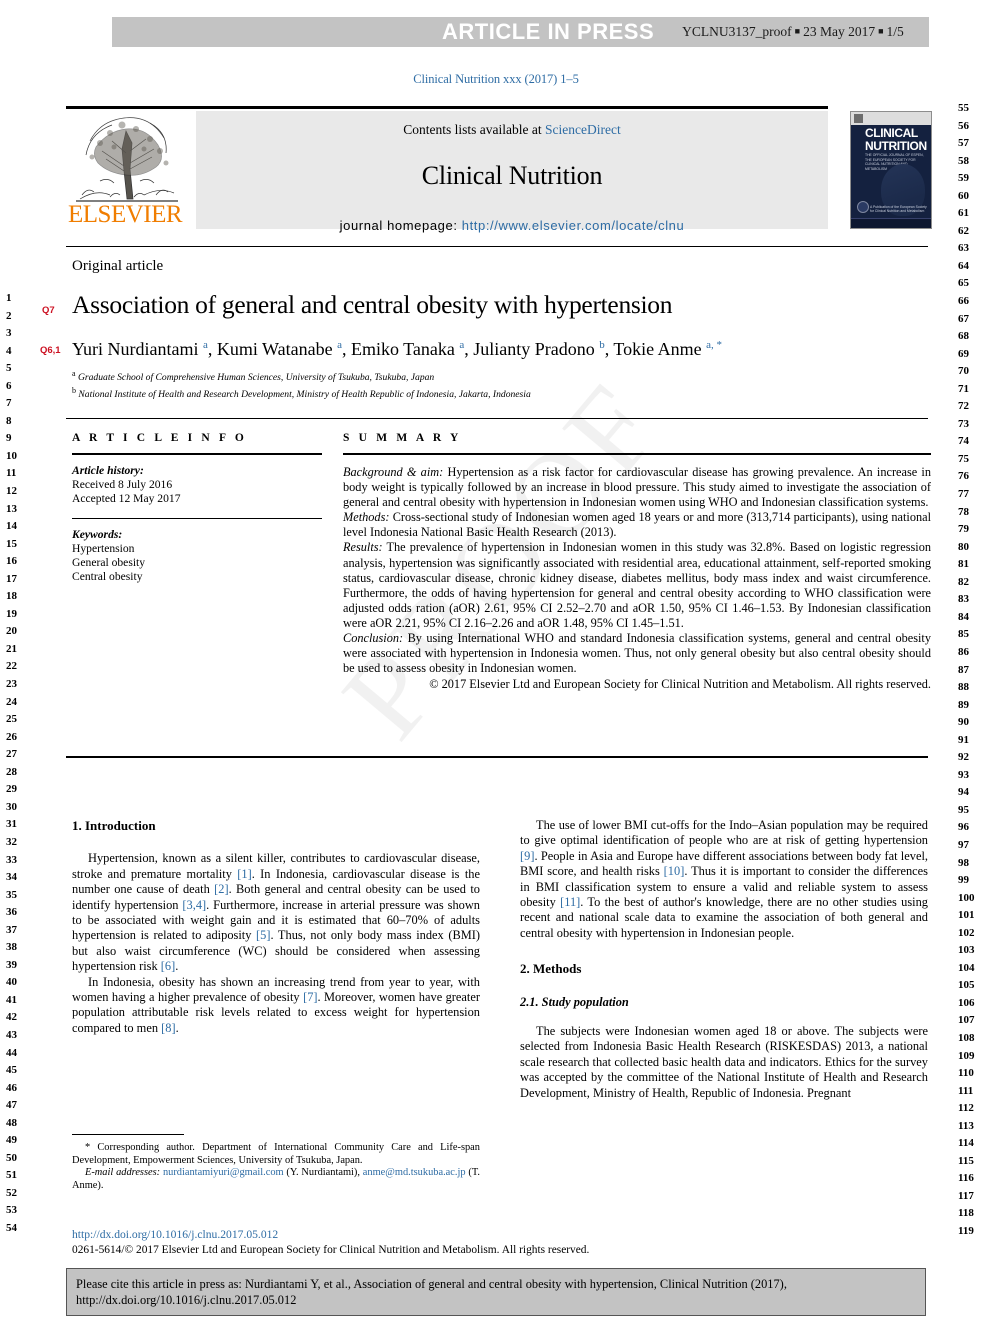  I want to click on line-number: 42, so click(11, 1017).